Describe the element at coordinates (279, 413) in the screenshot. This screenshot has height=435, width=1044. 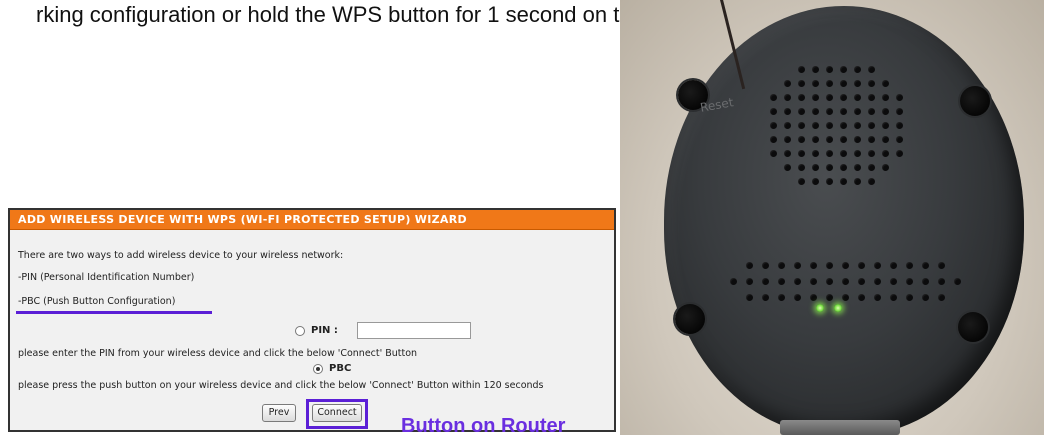
I see `prev-button: Prev` at that location.